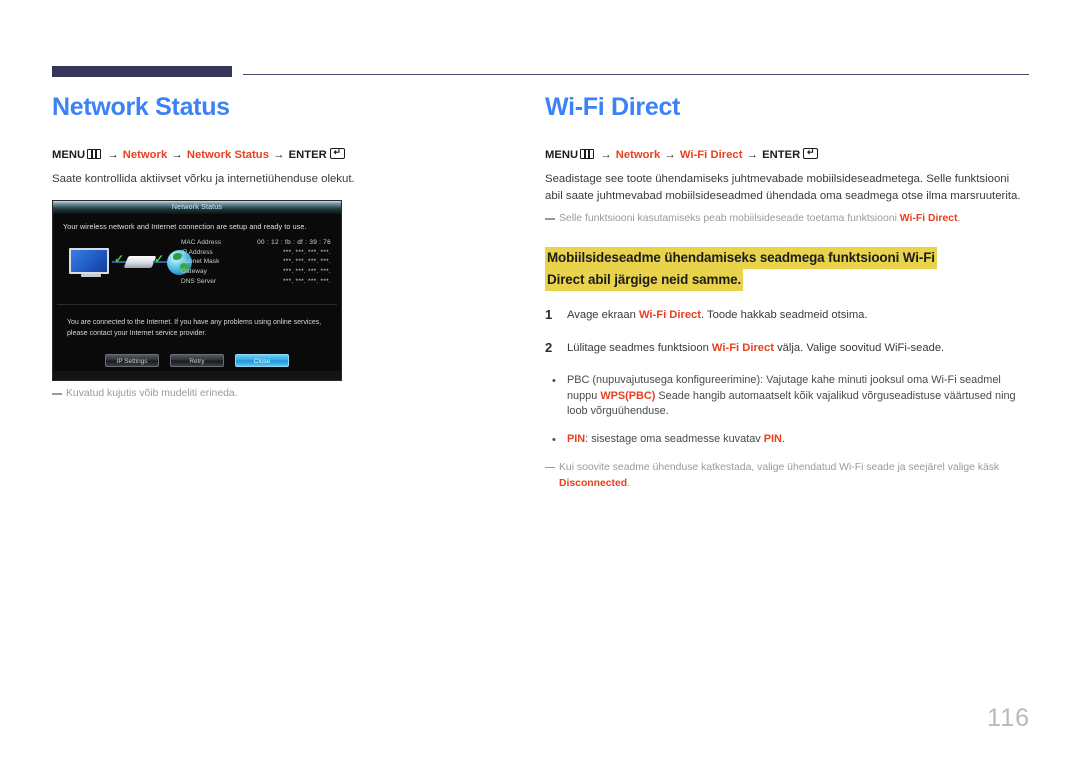 This screenshot has height=763, width=1080. What do you see at coordinates (256, 272) in the screenshot?
I see `table-row: Gateway ***. ***. ***. ***.` at bounding box center [256, 272].